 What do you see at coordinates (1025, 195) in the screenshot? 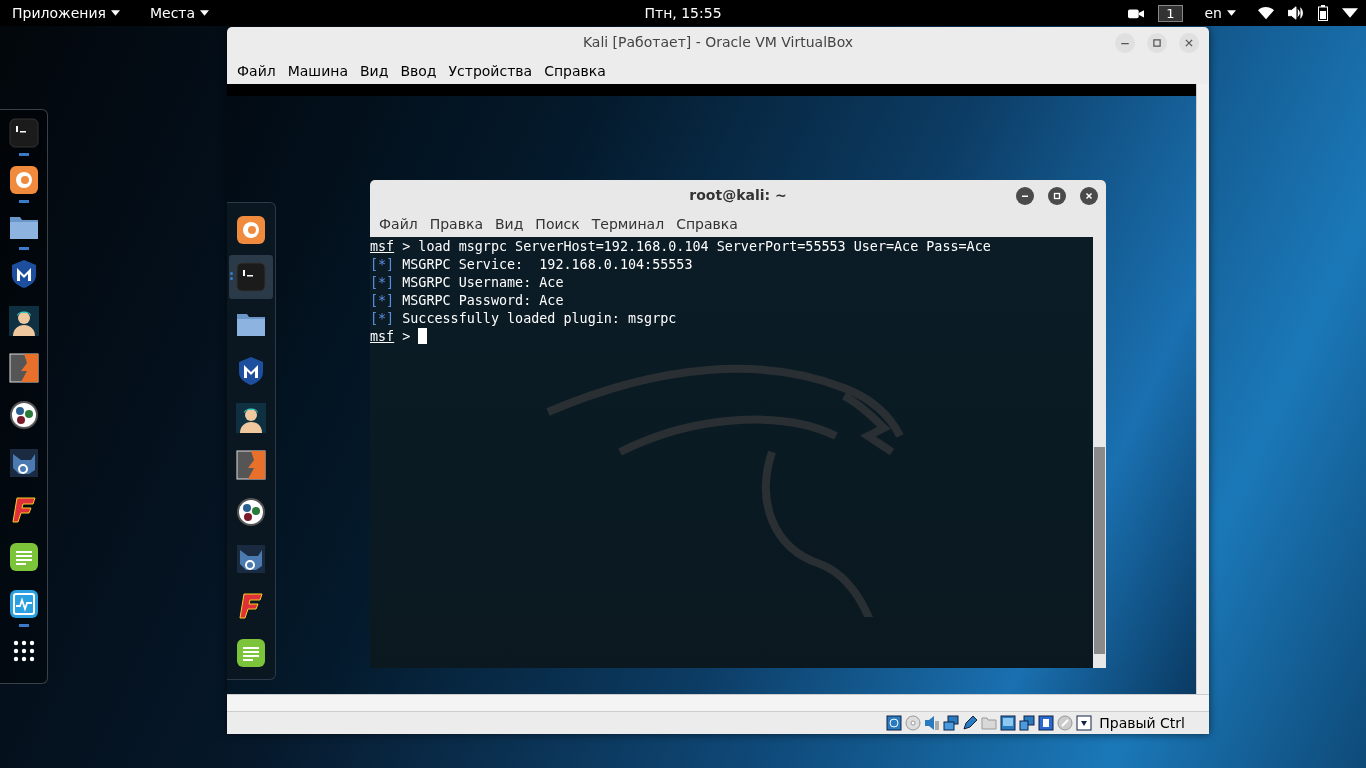
I see `minimize-button` at bounding box center [1025, 195].